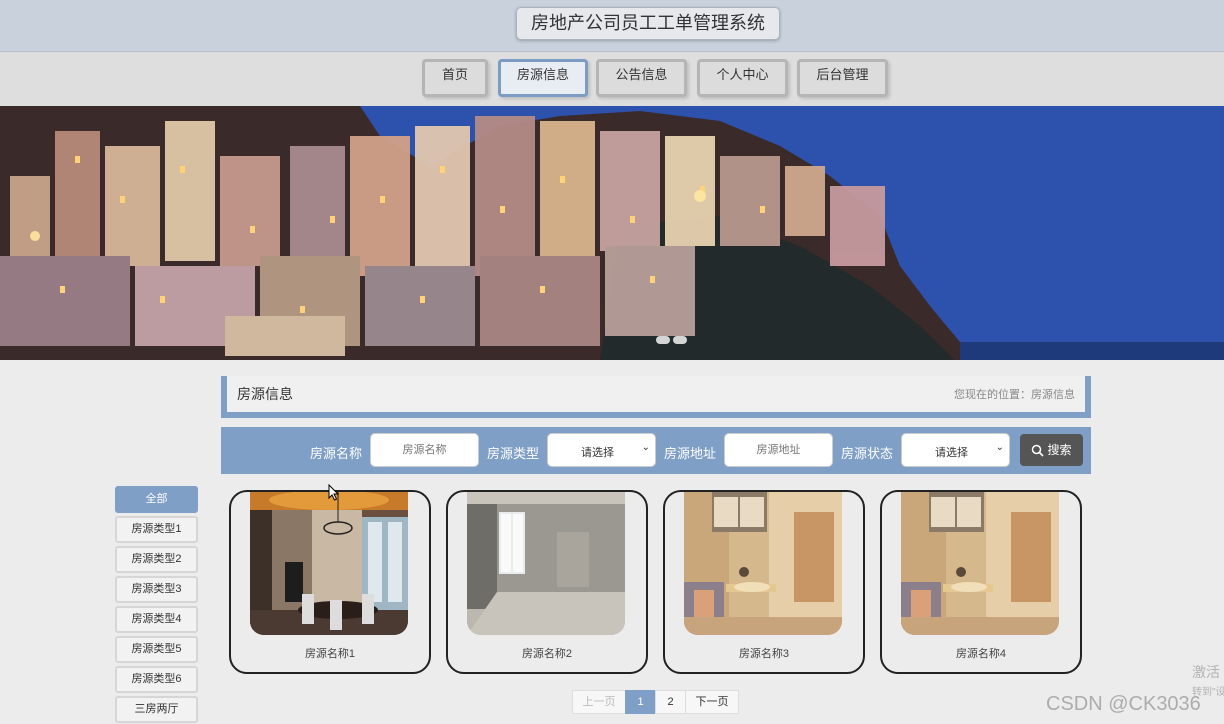  I want to click on listing-card: 房源名称2, so click(547, 582).